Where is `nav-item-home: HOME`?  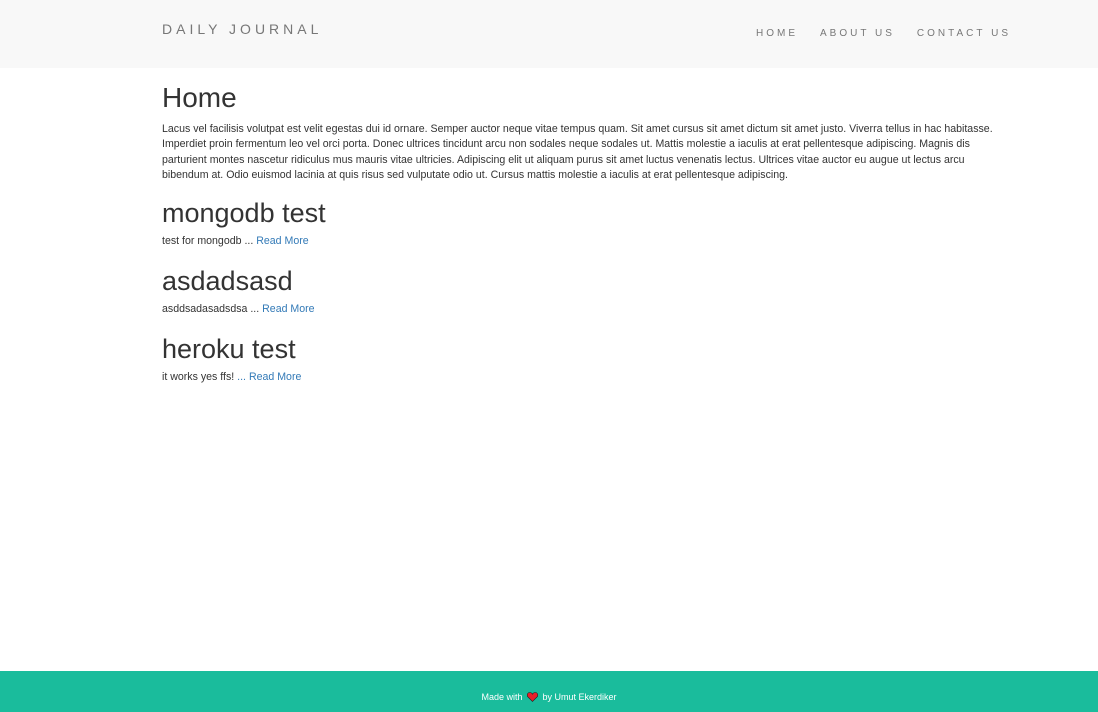
nav-item-home: HOME is located at coordinates (777, 32).